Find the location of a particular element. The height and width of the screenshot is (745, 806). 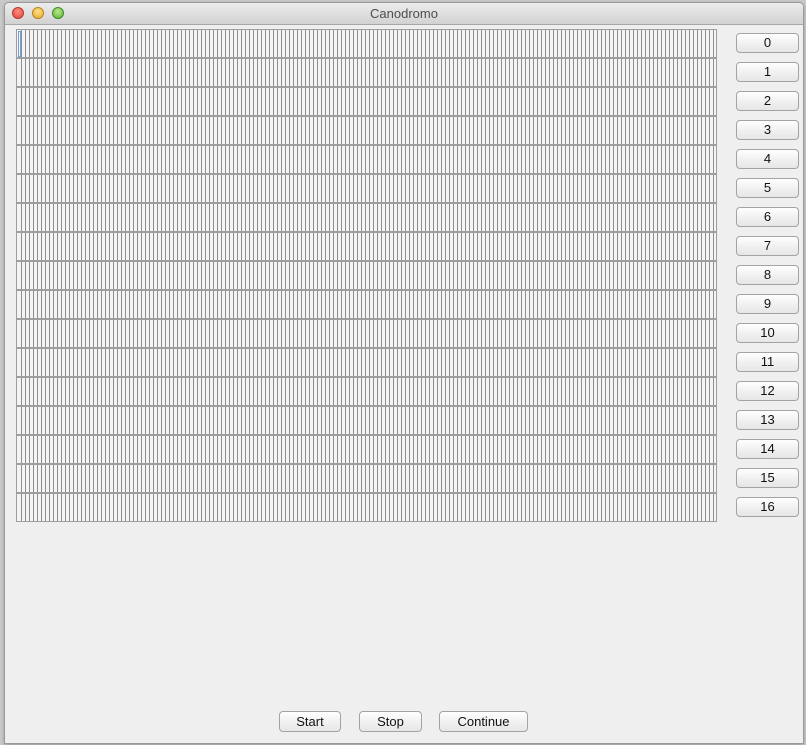

lane-button-2: 2 is located at coordinates (767, 101).